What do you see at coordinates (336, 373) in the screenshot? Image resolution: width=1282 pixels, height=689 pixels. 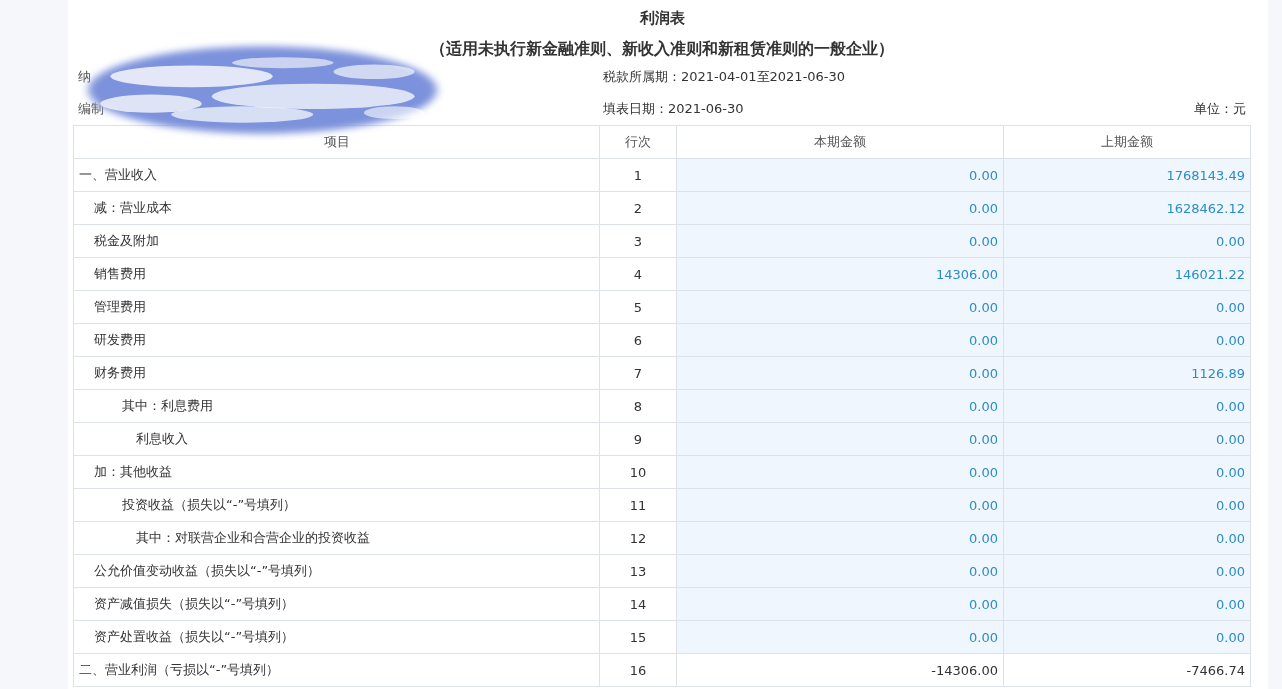 I see `item-cell: 财务费用` at bounding box center [336, 373].